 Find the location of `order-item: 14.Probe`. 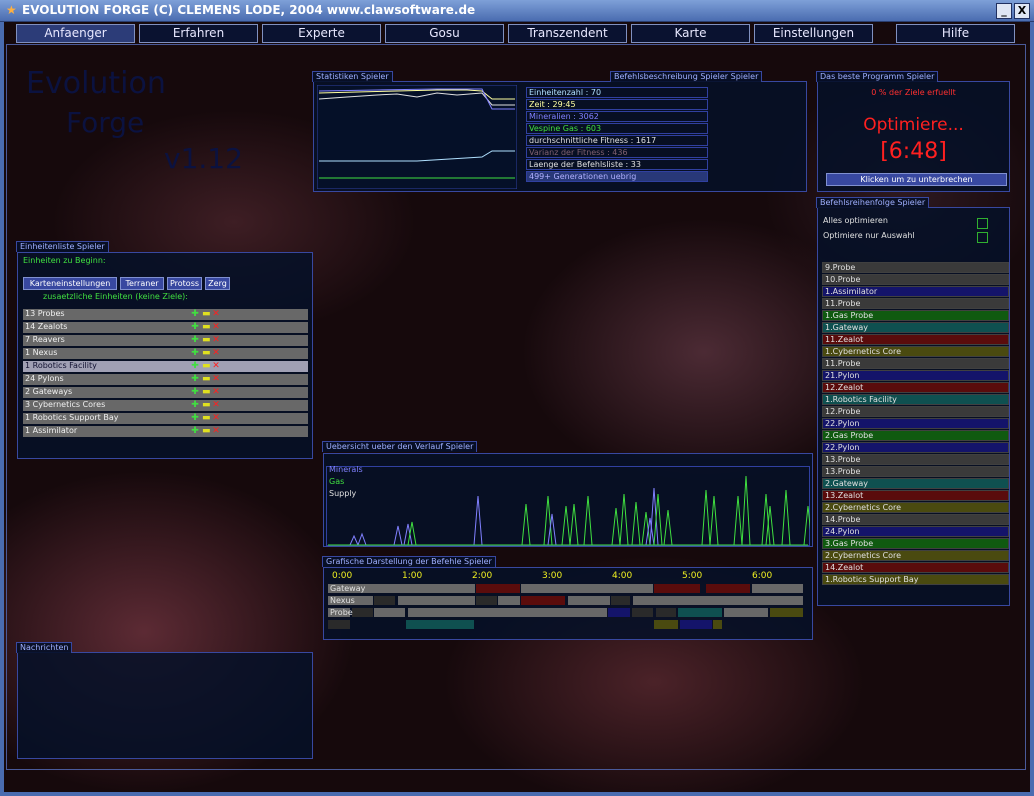

order-item: 14.Probe is located at coordinates (915, 519).